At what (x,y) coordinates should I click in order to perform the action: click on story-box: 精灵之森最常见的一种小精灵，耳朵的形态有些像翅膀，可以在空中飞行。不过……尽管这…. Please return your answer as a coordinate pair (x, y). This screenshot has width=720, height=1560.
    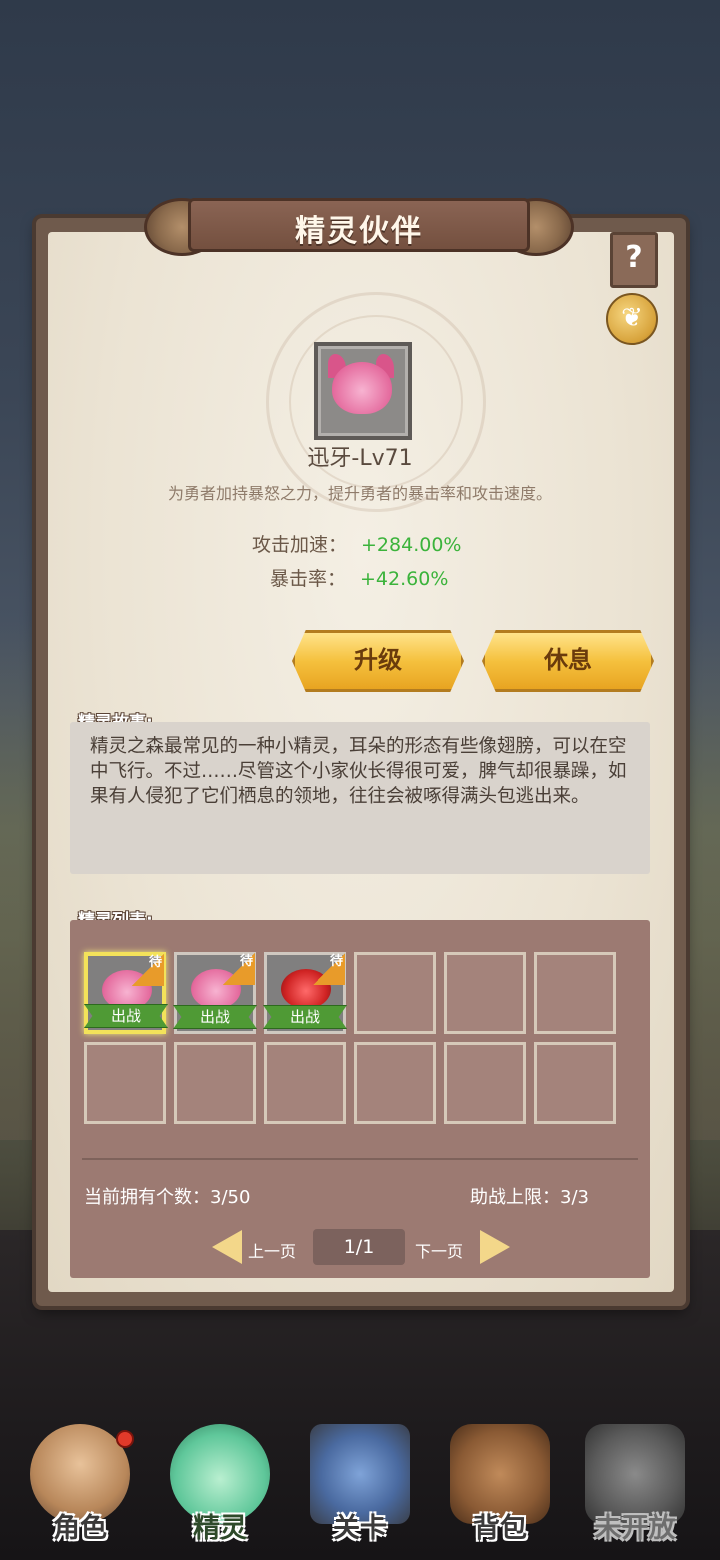
    Looking at the image, I should click on (360, 798).